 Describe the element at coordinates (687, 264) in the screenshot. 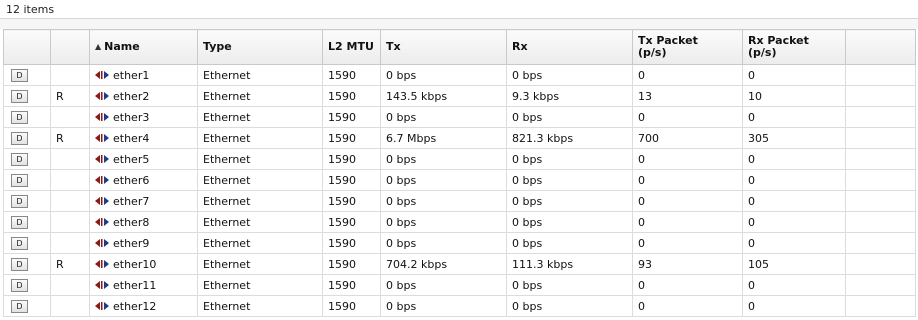

I see `cell-tx-packet: 93` at that location.